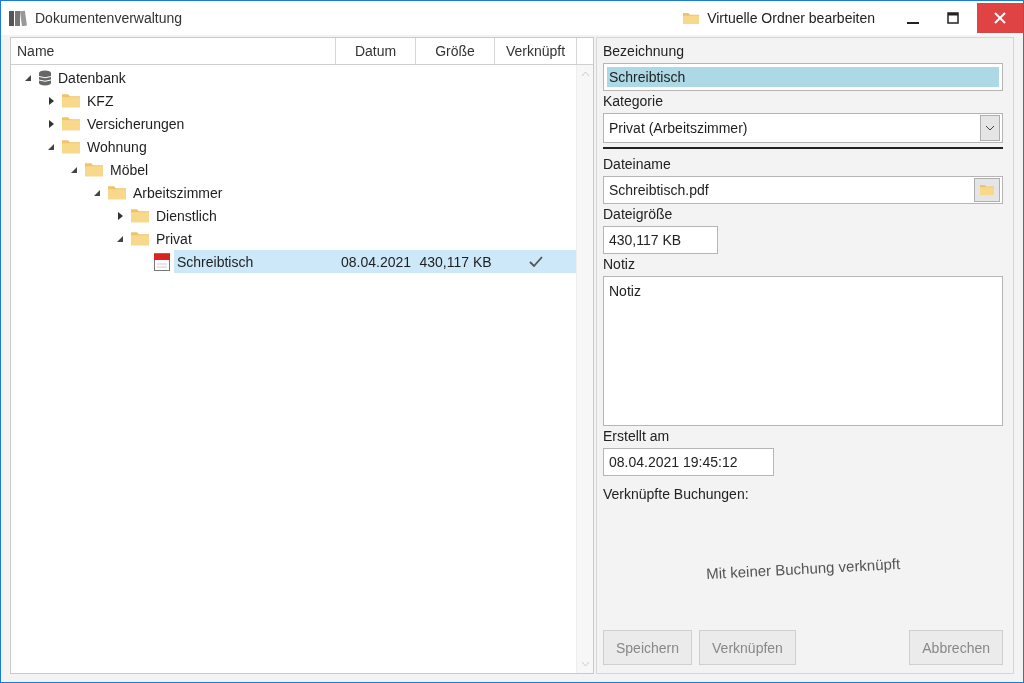 The height and width of the screenshot is (683, 1024). Describe the element at coordinates (45, 77) in the screenshot. I see `database-icon` at that location.